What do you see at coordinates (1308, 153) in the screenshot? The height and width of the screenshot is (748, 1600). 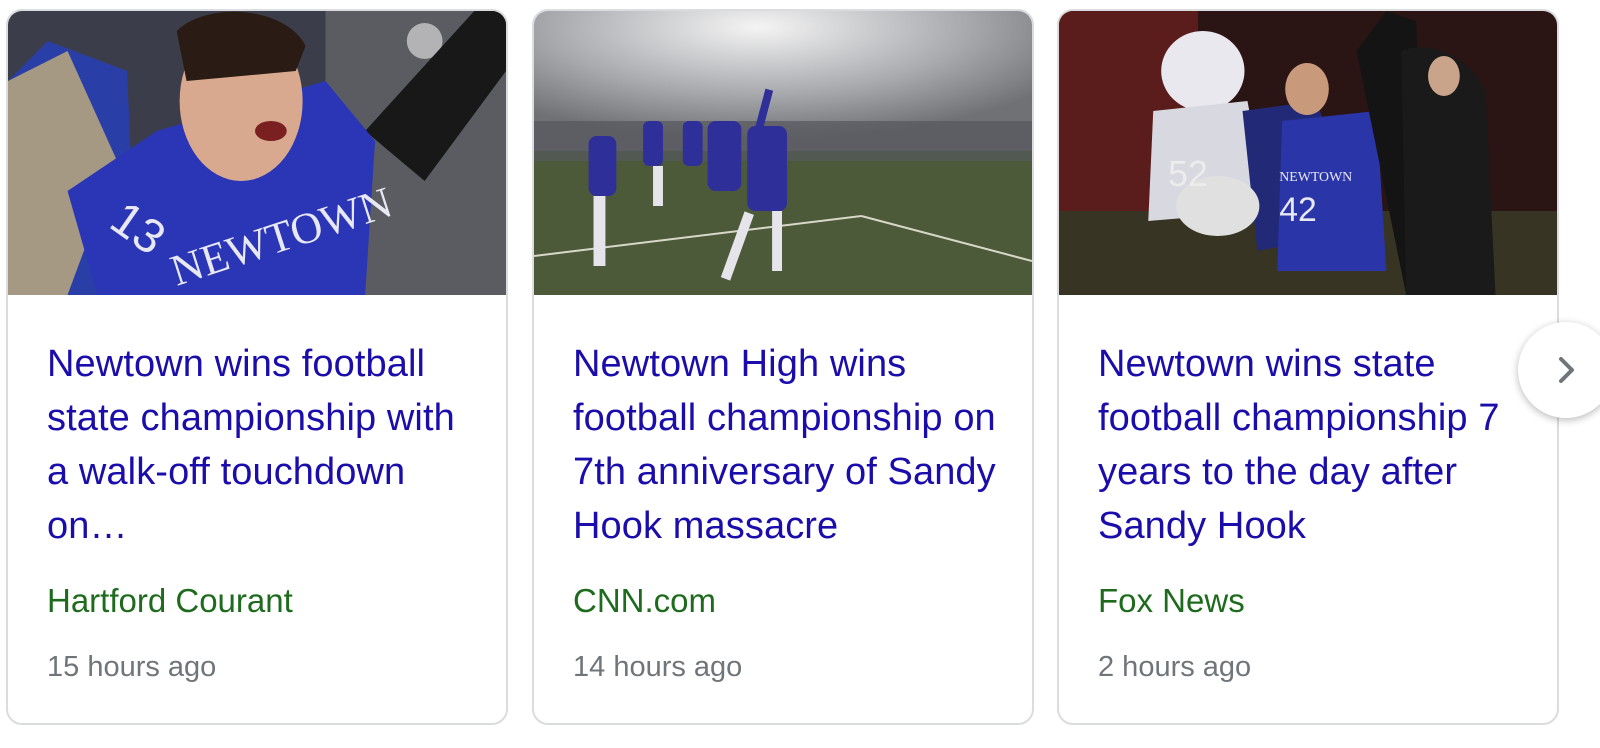 I see `news-thumbnail: 52 42 NEWTOWN` at bounding box center [1308, 153].